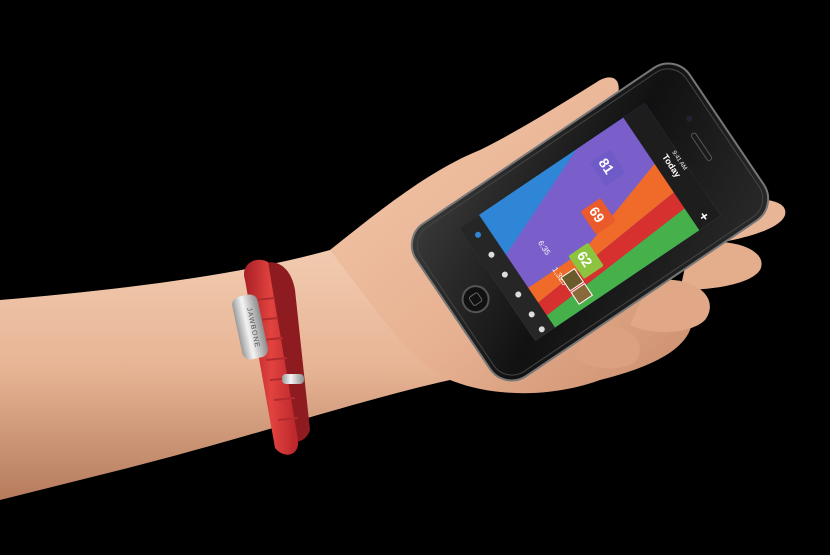 Image resolution: width=830 pixels, height=555 pixels. I want to click on band-tip, so click(293, 379).